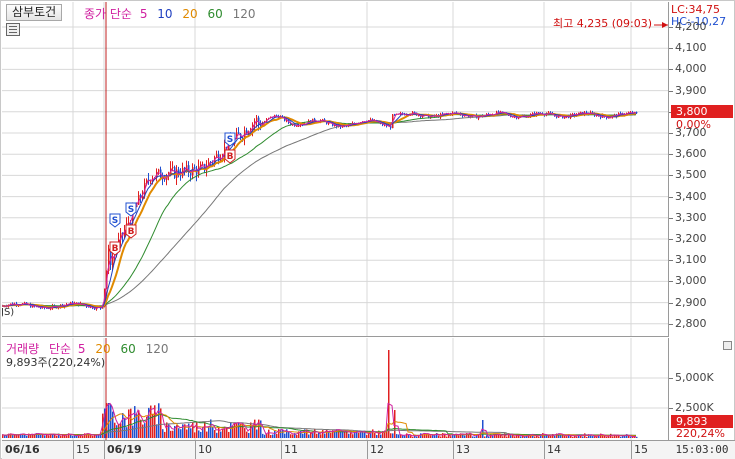 The image size is (735, 459). Describe the element at coordinates (56, 362) in the screenshot. I see `volume-current-readout: 9,893주(220,24%)` at that location.